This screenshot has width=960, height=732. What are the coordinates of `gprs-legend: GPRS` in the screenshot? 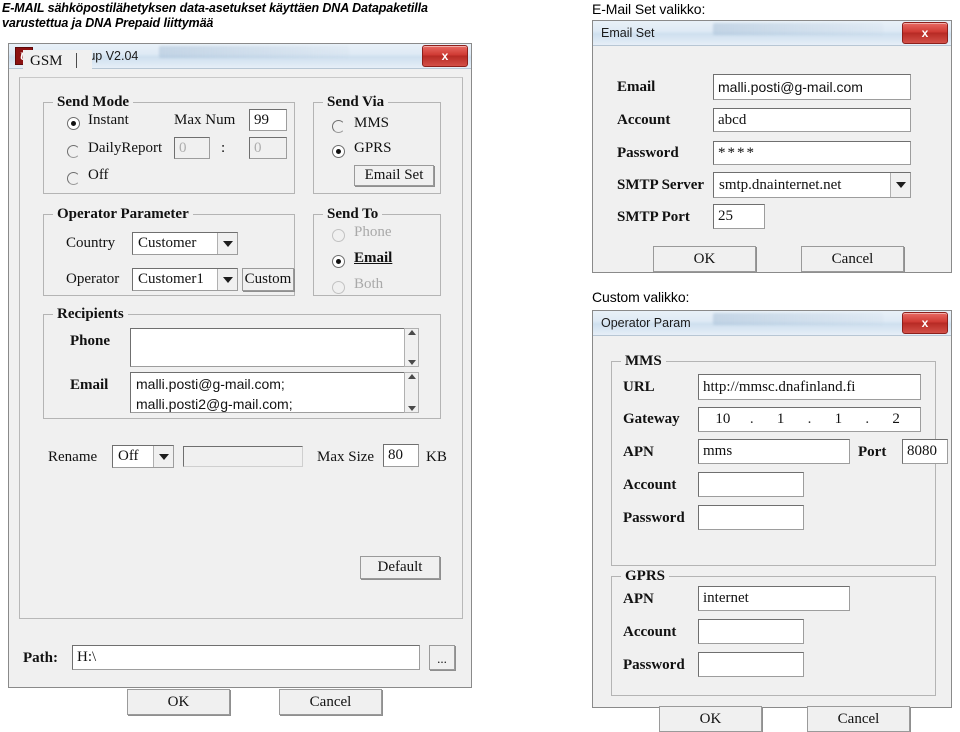 It's located at (645, 576).